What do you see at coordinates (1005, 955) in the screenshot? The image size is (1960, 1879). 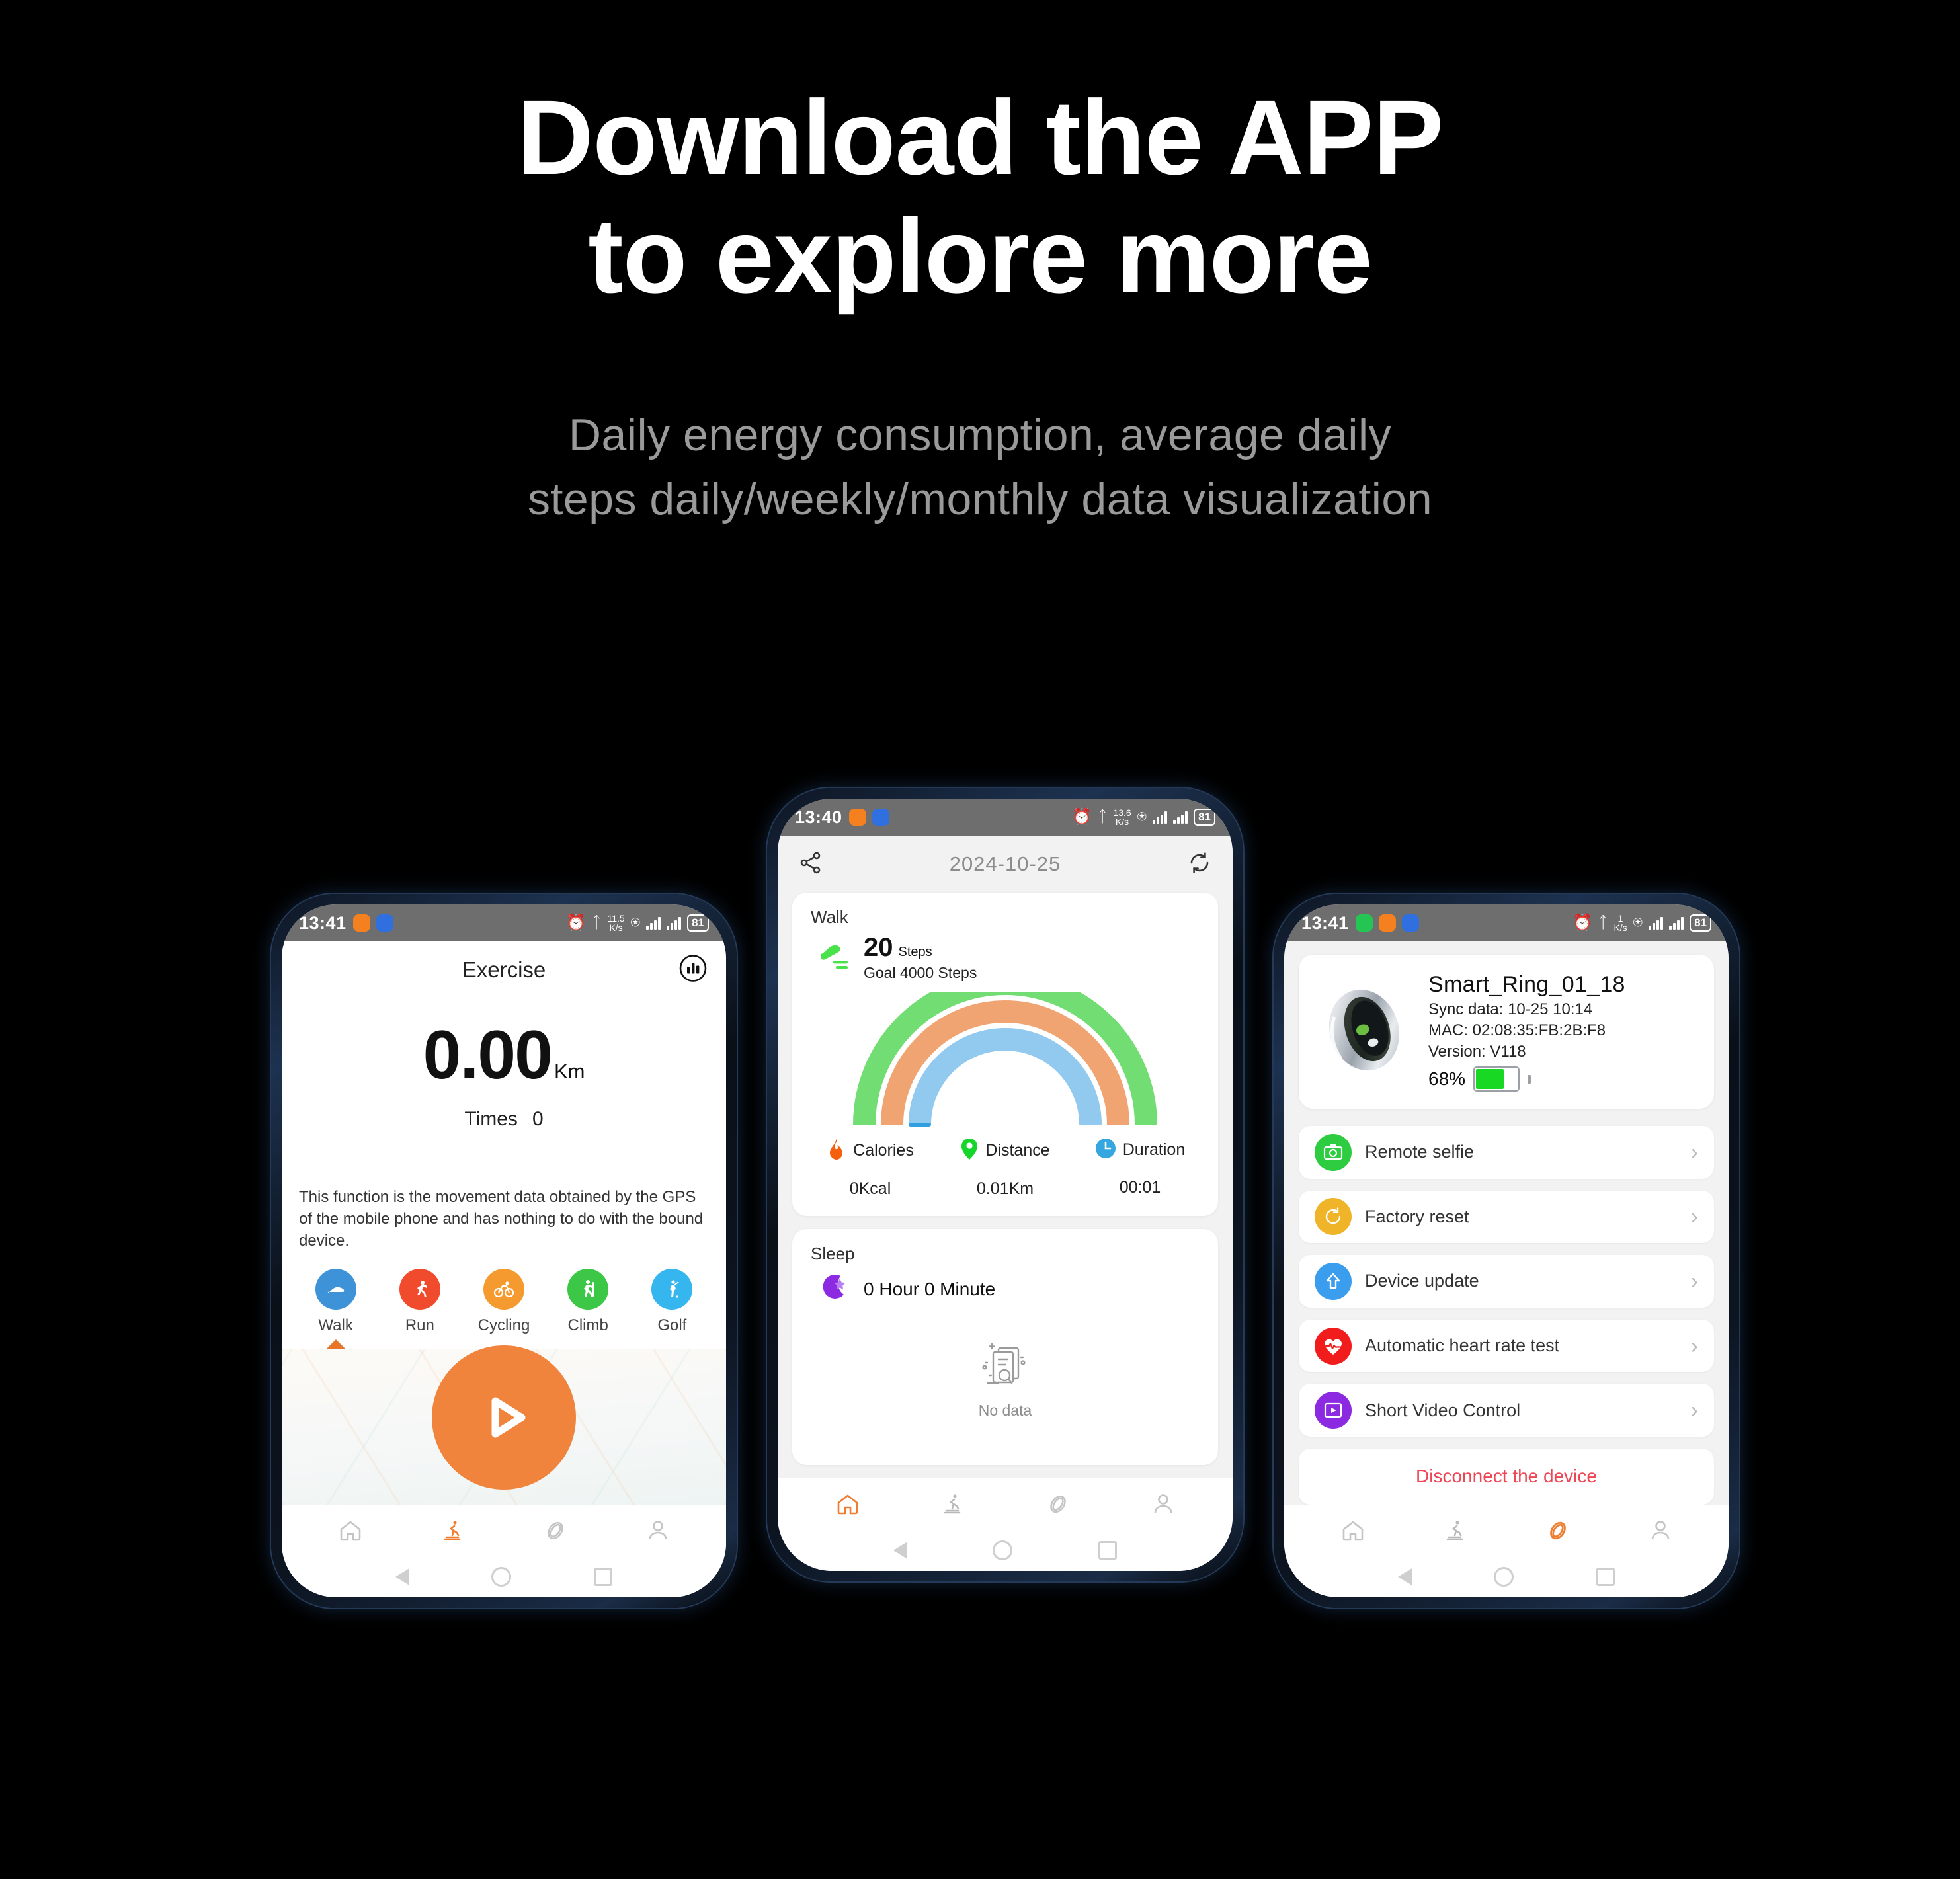 I see `walk-summary: 20 Steps Goal 4000 Steps` at bounding box center [1005, 955].